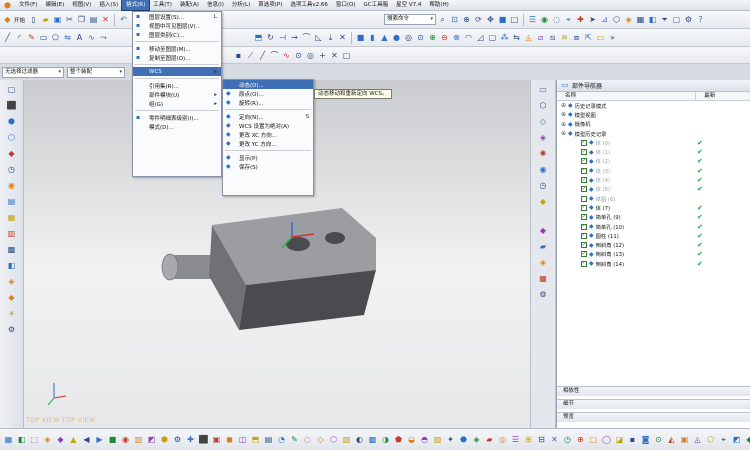 This screenshot has height=450, width=750. I want to click on tree-row: ✓ ◆ 体 (0) ✔, so click(653, 142).